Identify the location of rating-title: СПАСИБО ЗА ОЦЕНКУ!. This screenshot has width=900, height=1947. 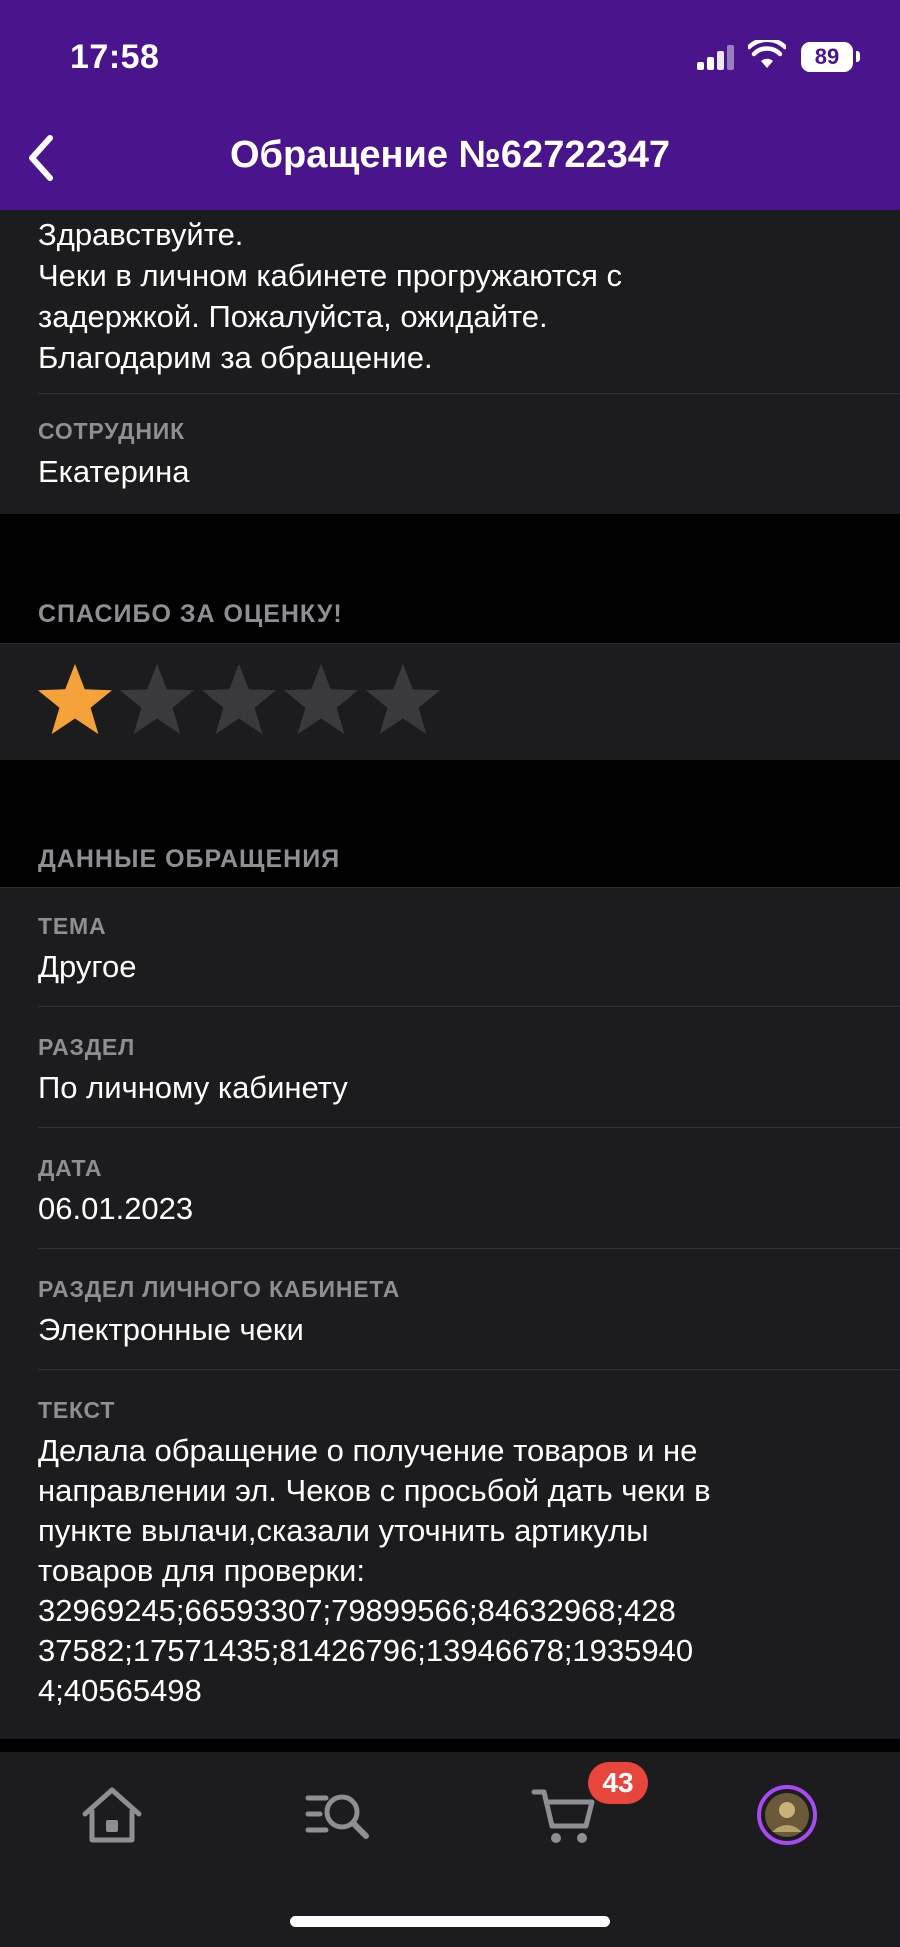
(190, 614).